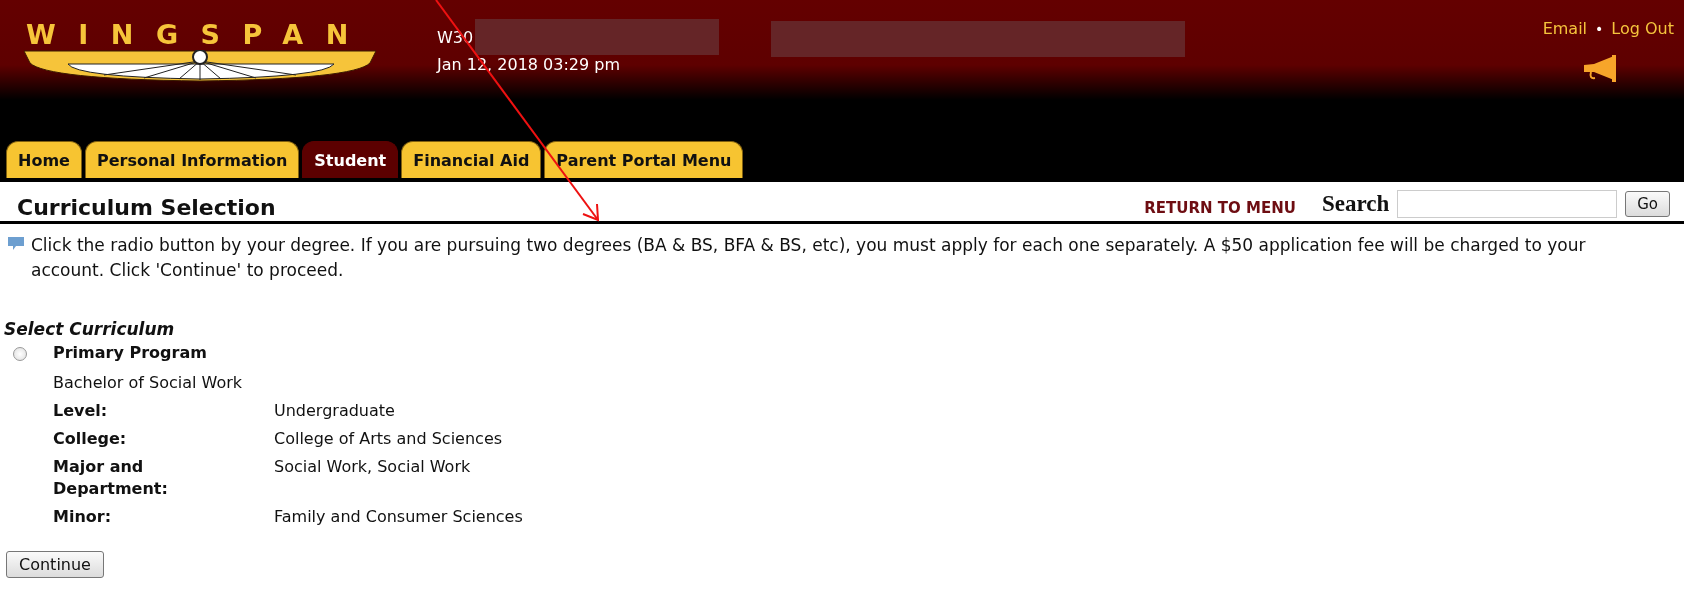 The width and height of the screenshot is (1684, 600). Describe the element at coordinates (148, 383) in the screenshot. I see `program-name: Bachelor of Social Work` at that location.